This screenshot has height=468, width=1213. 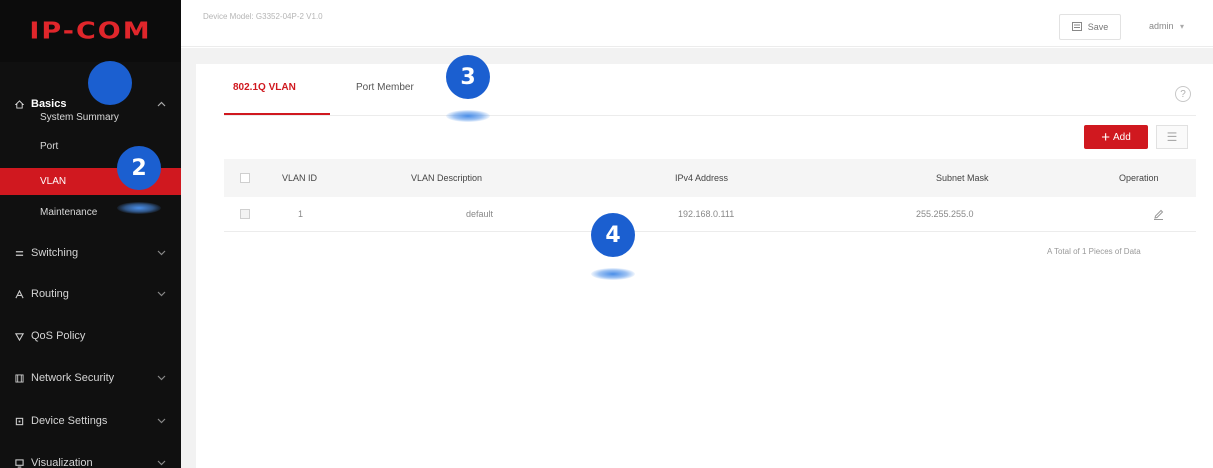 What do you see at coordinates (1158, 214) in the screenshot?
I see `edit-icon` at bounding box center [1158, 214].